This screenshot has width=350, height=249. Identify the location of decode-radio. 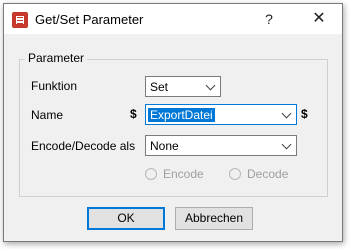
(235, 174).